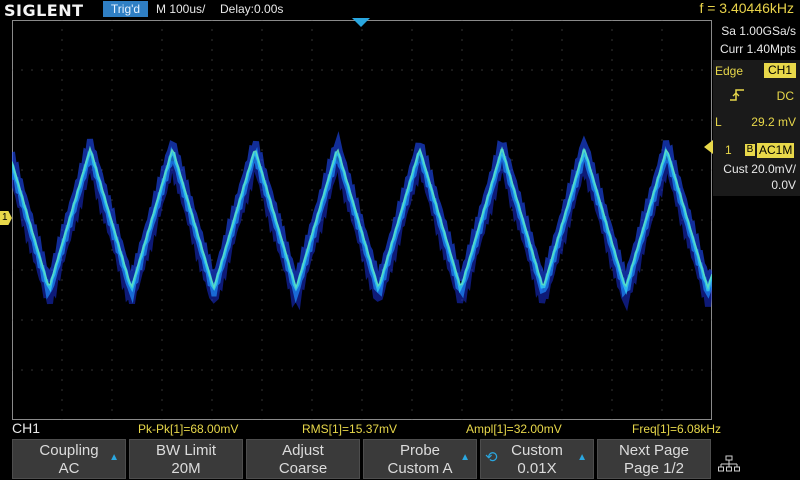  What do you see at coordinates (251, 9) in the screenshot?
I see `delay-readout: Delay:0.00s` at bounding box center [251, 9].